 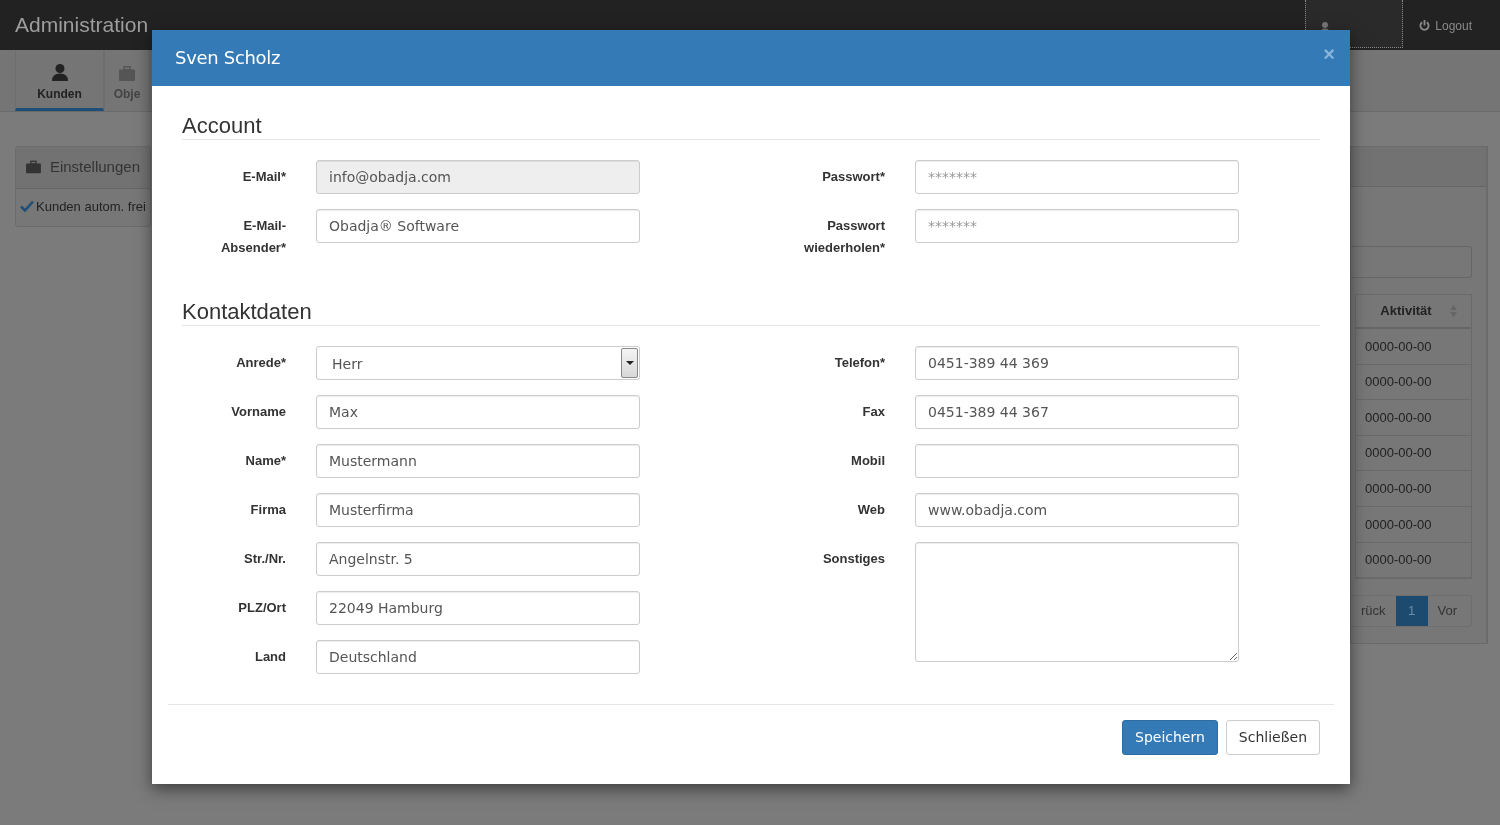 What do you see at coordinates (262, 608) in the screenshot?
I see `field-label: PLZ/Ort` at bounding box center [262, 608].